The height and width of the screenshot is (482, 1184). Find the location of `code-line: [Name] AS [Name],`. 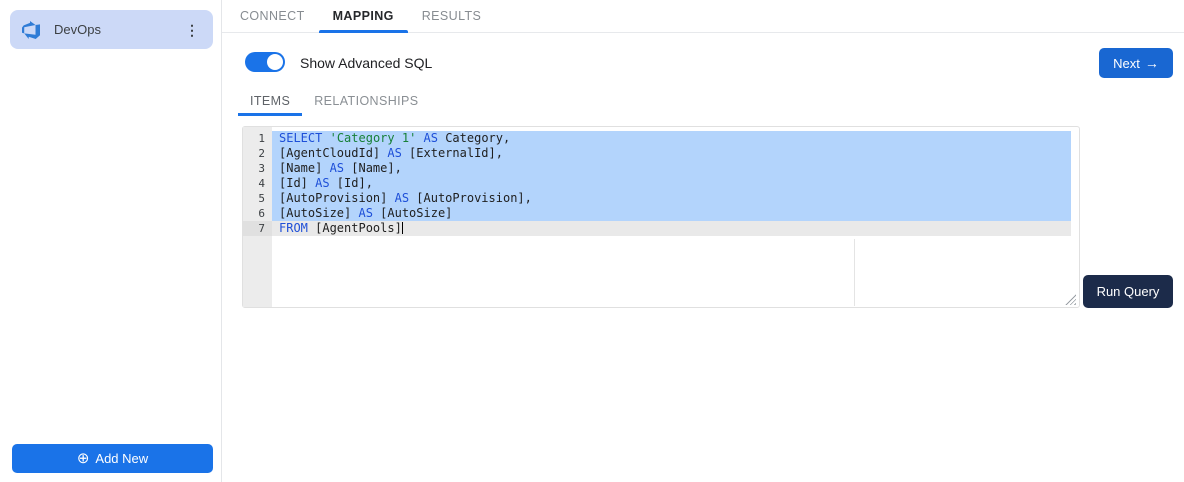

code-line: [Name] AS [Name], is located at coordinates (671, 168).